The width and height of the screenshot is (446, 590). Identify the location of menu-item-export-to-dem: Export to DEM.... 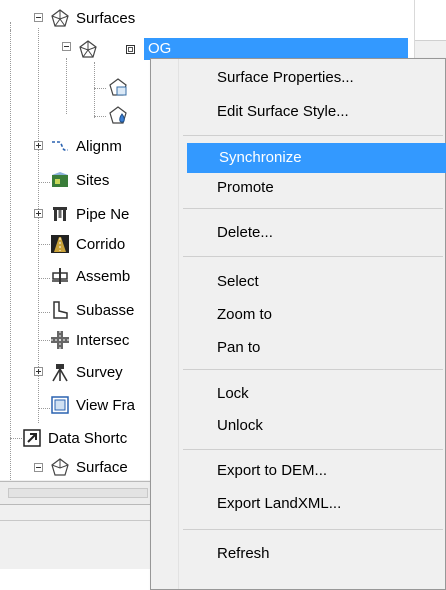
(314, 471).